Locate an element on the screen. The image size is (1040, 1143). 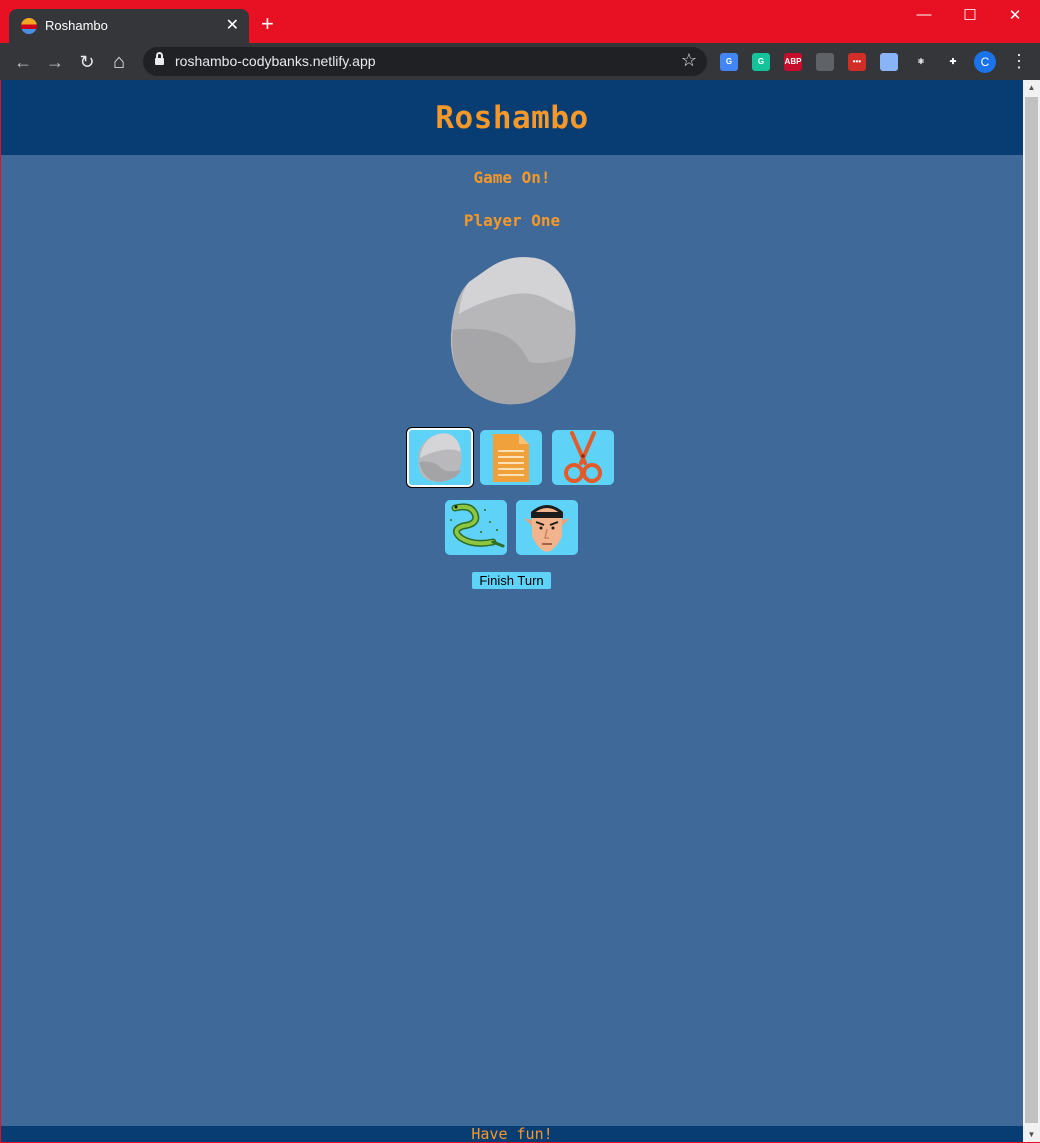
spock-icon is located at coordinates (547, 528).